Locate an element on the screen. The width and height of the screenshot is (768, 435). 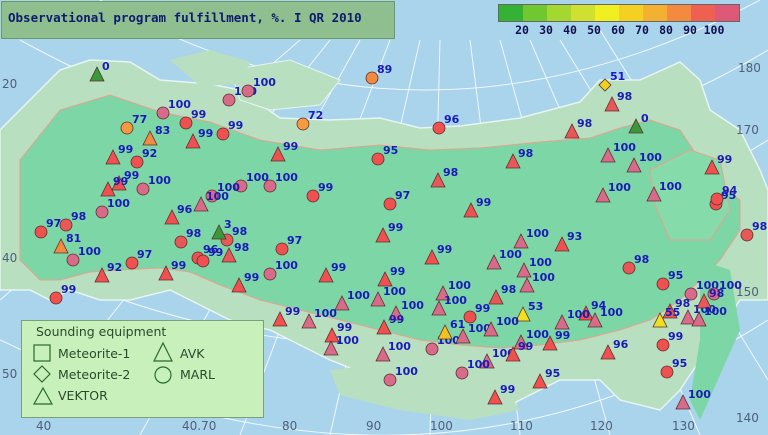
legend-item-vektor: VEKTOR is located at coordinates (83, 395).